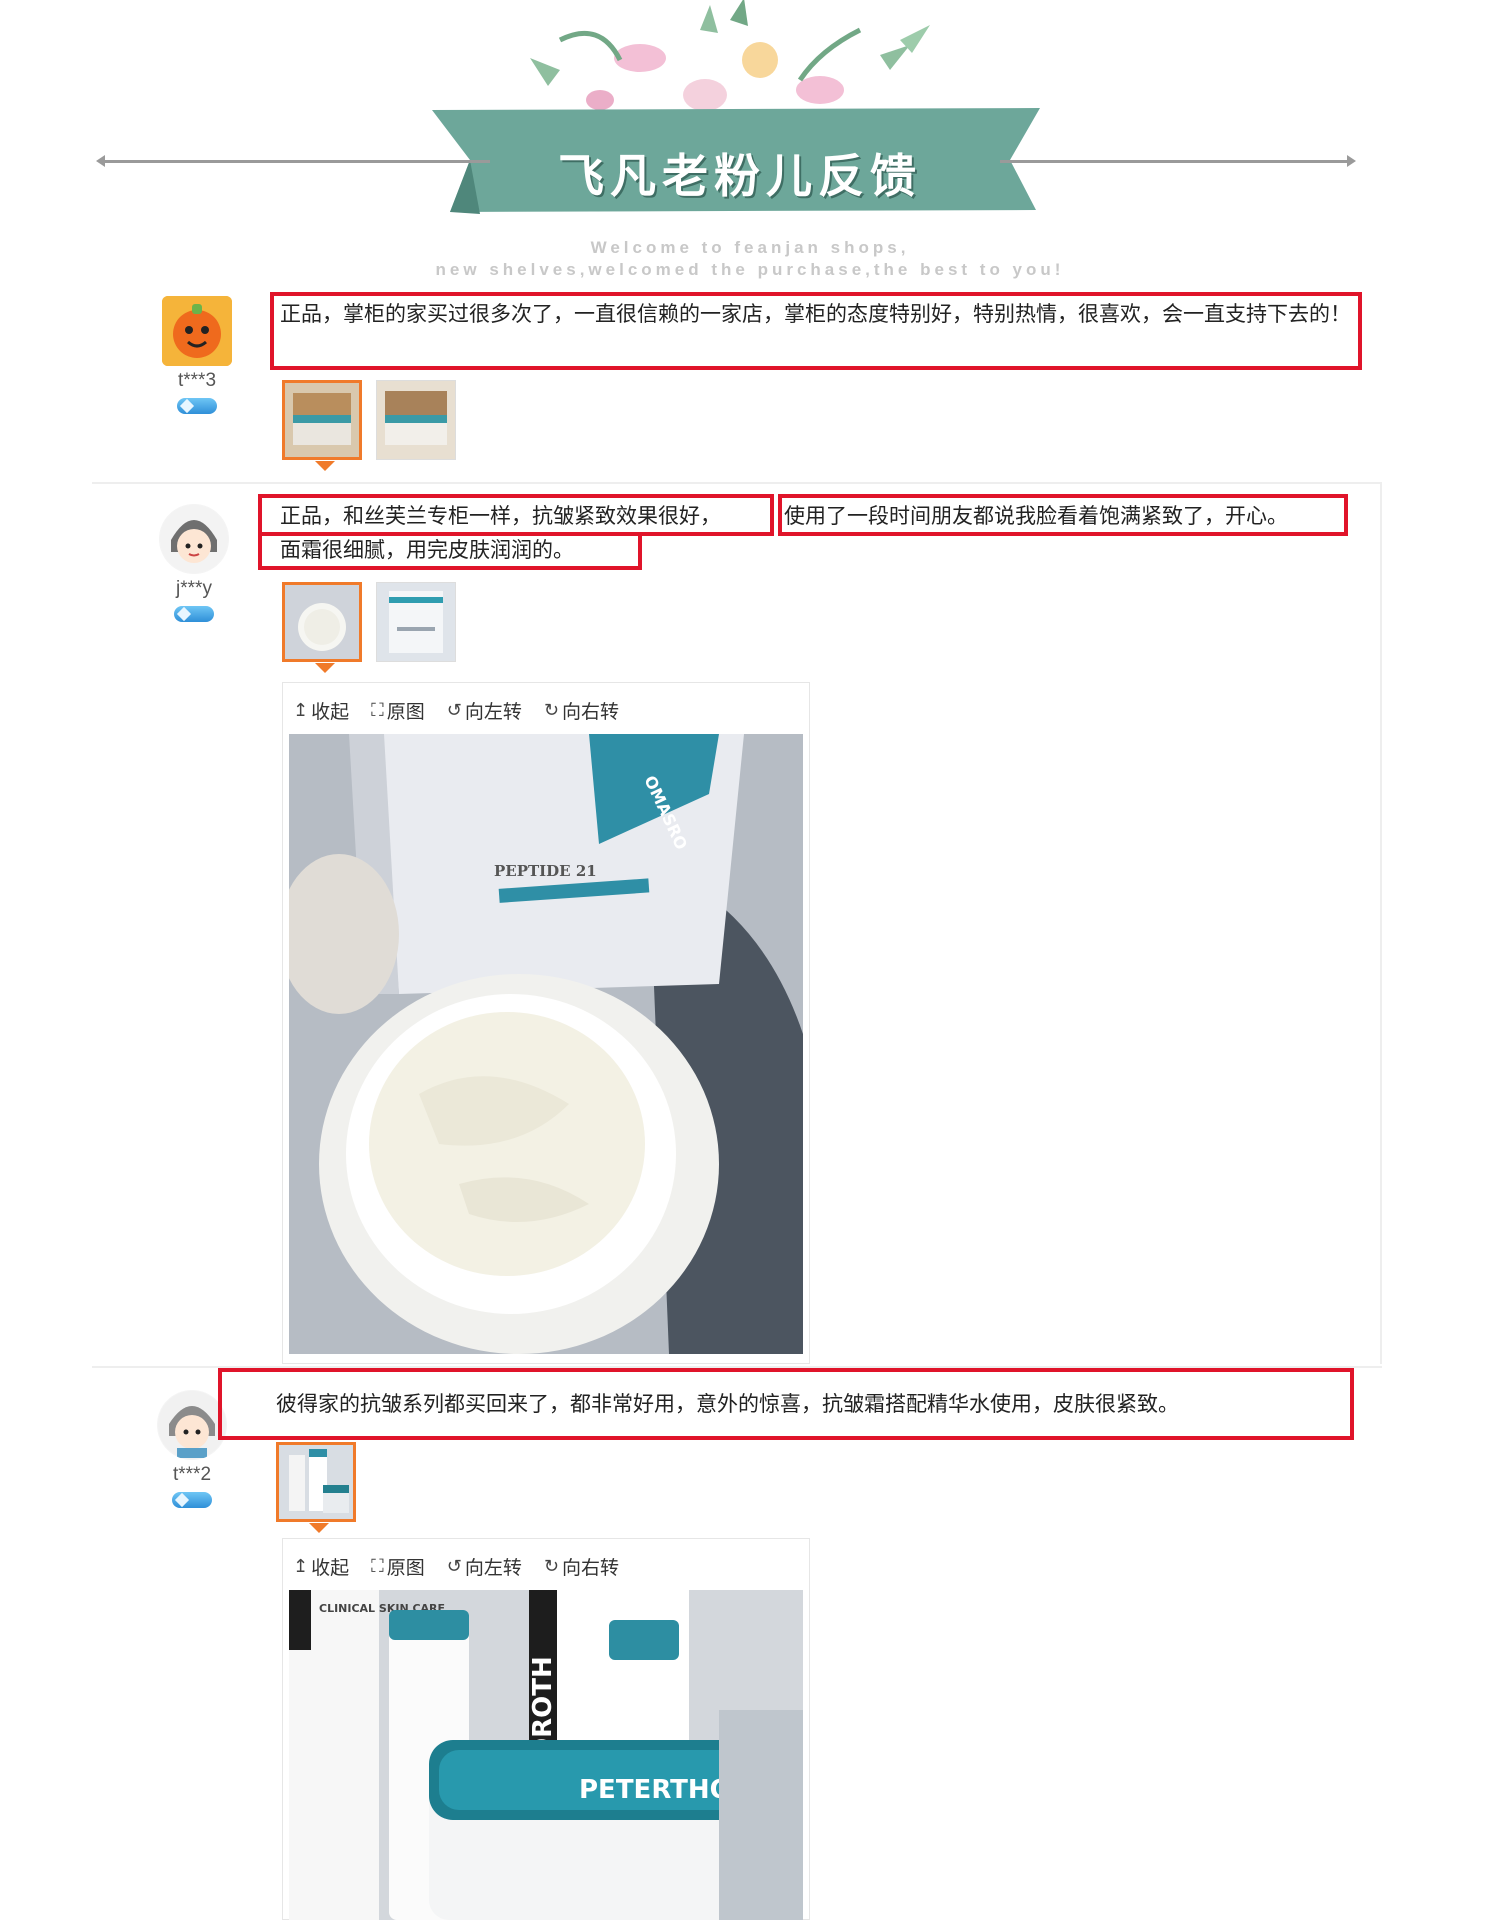 The image size is (1500, 1920). Describe the element at coordinates (197, 380) in the screenshot. I see `user-name: t***3` at that location.